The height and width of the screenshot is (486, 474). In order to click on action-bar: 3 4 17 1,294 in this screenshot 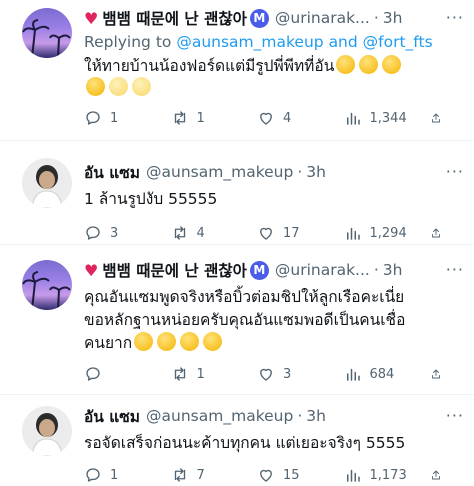, I will do `click(274, 233)`.